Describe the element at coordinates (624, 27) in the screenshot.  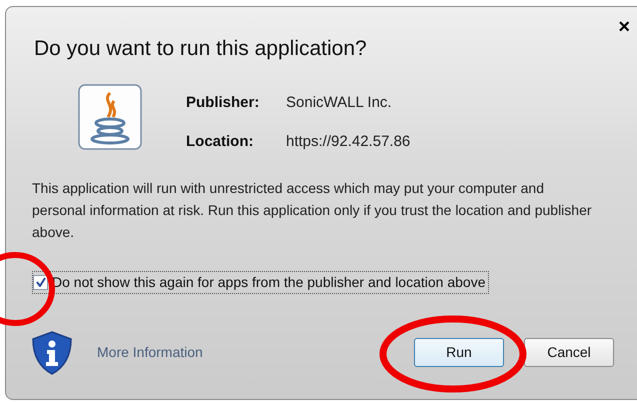
I see `close-button: ×` at that location.